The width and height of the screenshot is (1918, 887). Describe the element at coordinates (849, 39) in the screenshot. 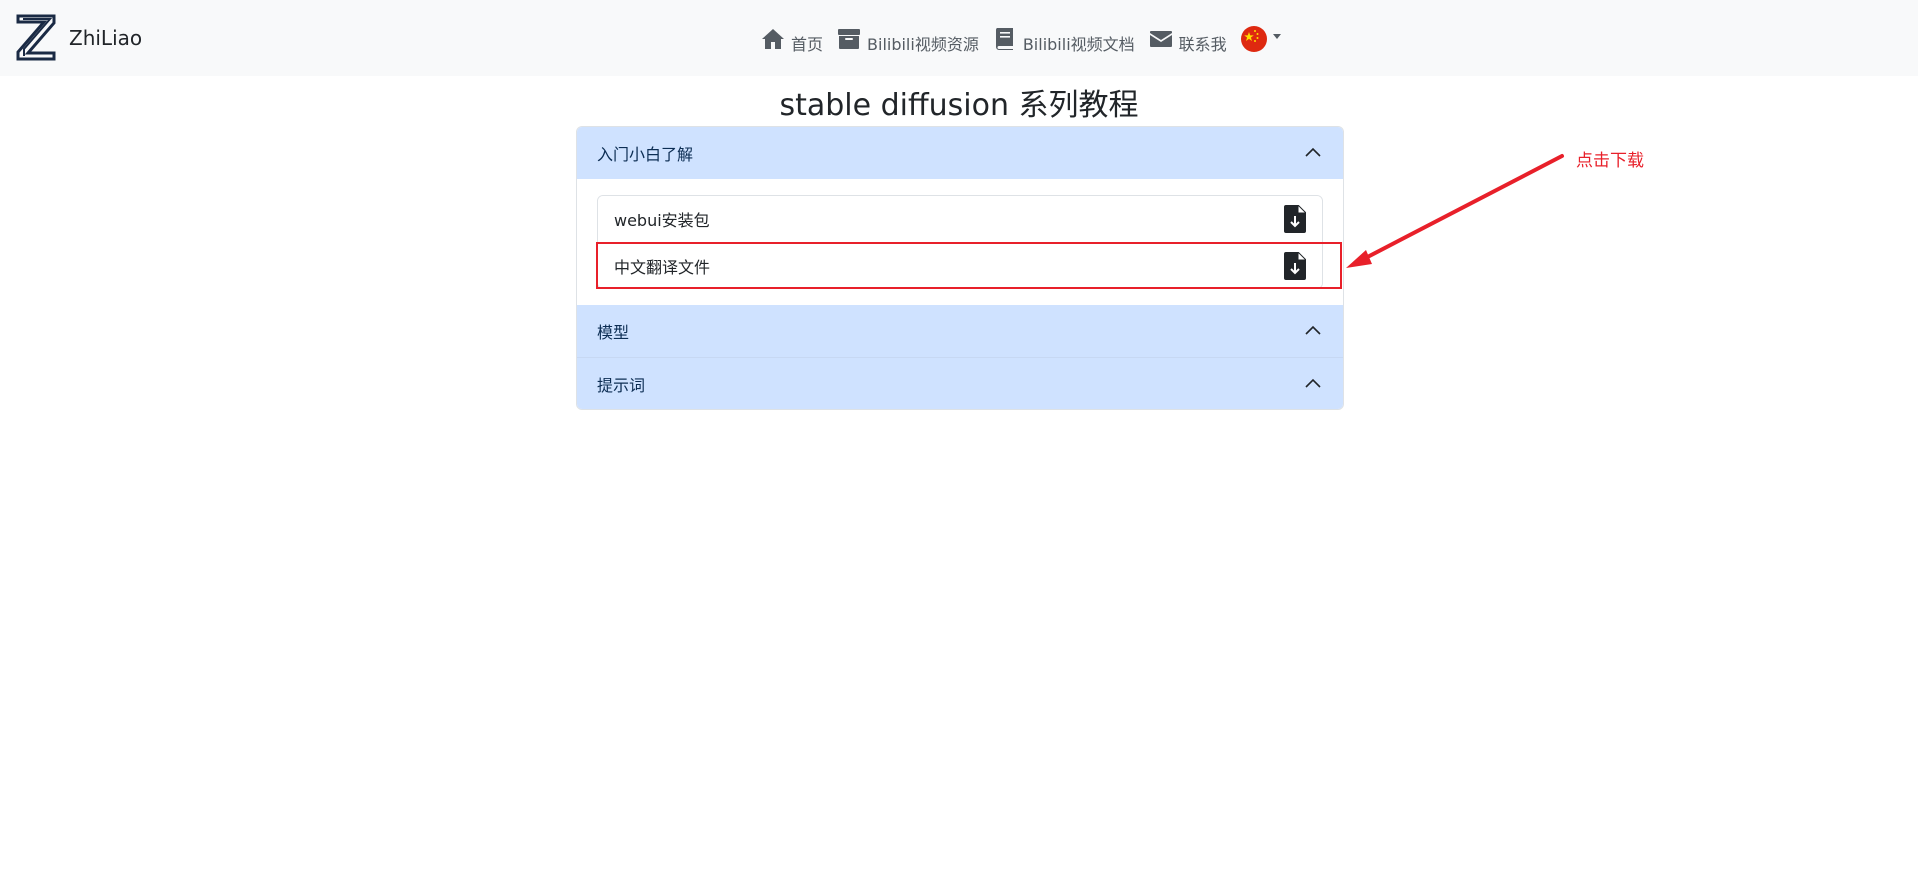

I see `archive-box-icon` at that location.